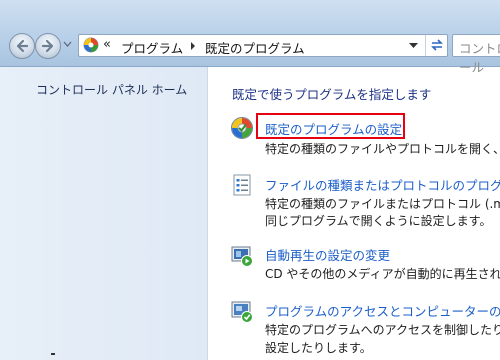 This screenshot has width=500, height=360. What do you see at coordinates (382, 330) in the screenshot?
I see `program-access-description-line-1: 特定のプログラムへのアクセスを制御したり` at bounding box center [382, 330].